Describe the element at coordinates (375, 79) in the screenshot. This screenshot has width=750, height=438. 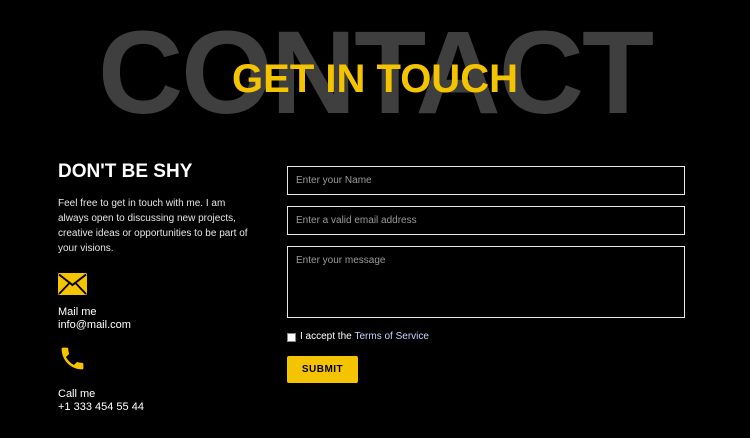
I see `page-headline: GET IN TOUCH` at that location.